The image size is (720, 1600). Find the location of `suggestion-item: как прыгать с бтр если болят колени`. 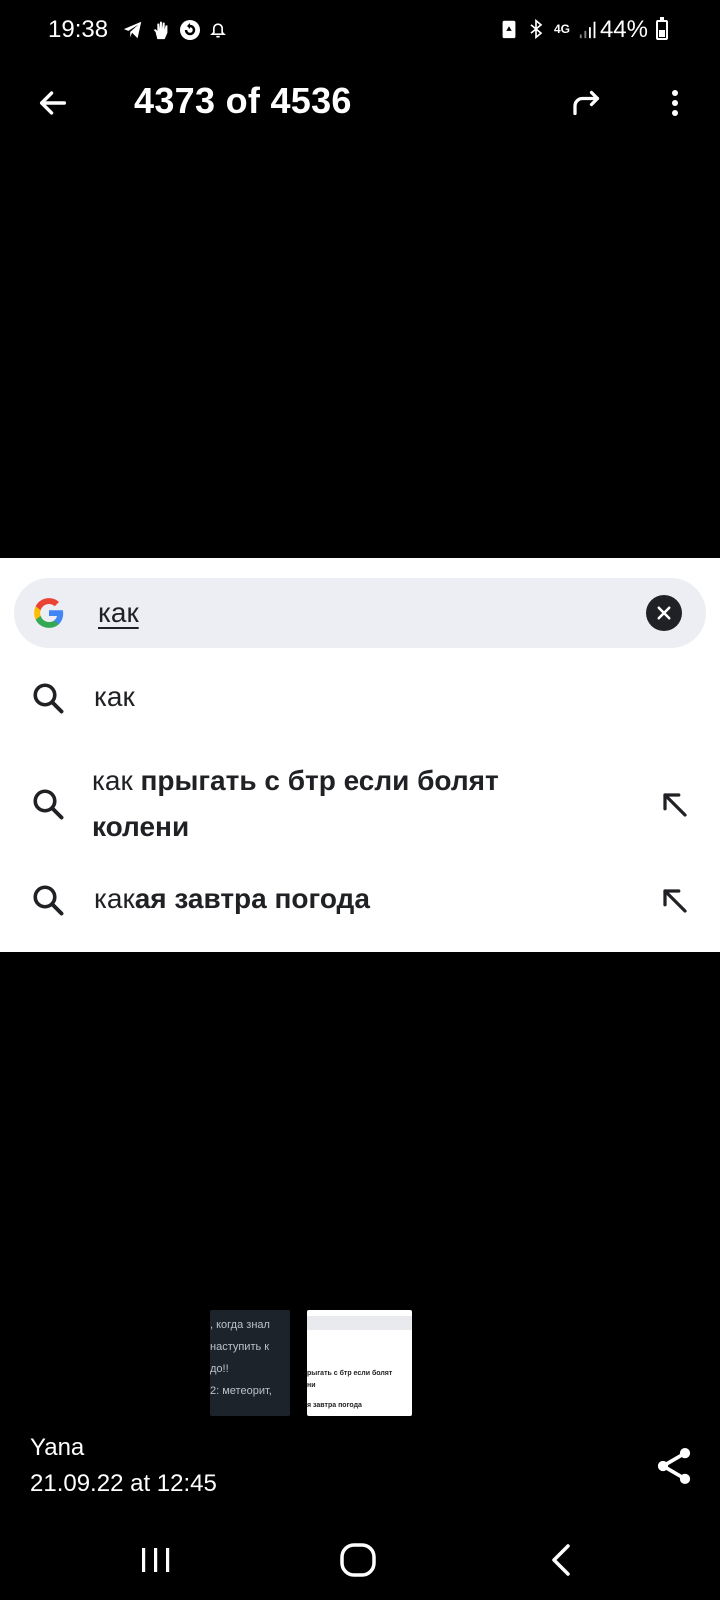

suggestion-item: как прыгать с бтр если болят колени is located at coordinates (360, 808).